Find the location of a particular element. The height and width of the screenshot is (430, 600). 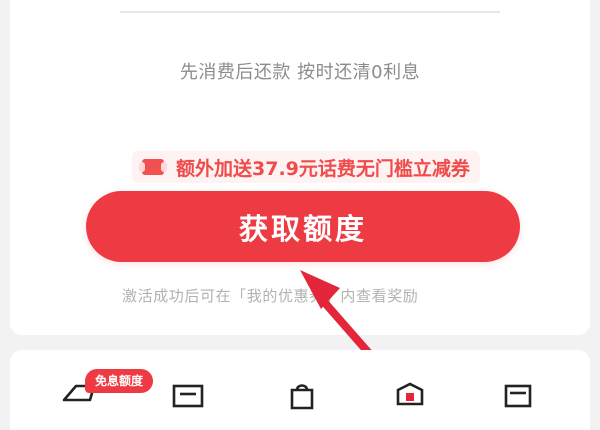

masked-credit-amount: * * * * * is located at coordinates (310, 9).